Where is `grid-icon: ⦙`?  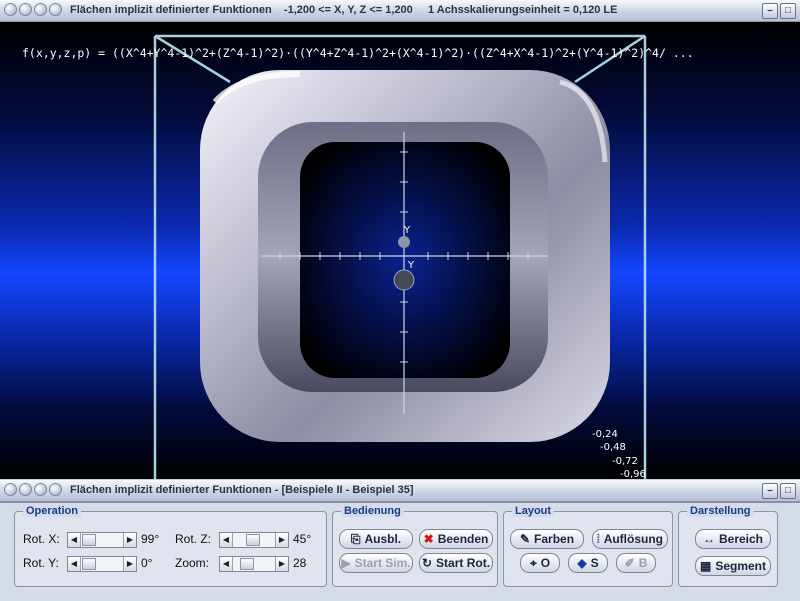
grid-icon: ⦙ is located at coordinates (598, 538).